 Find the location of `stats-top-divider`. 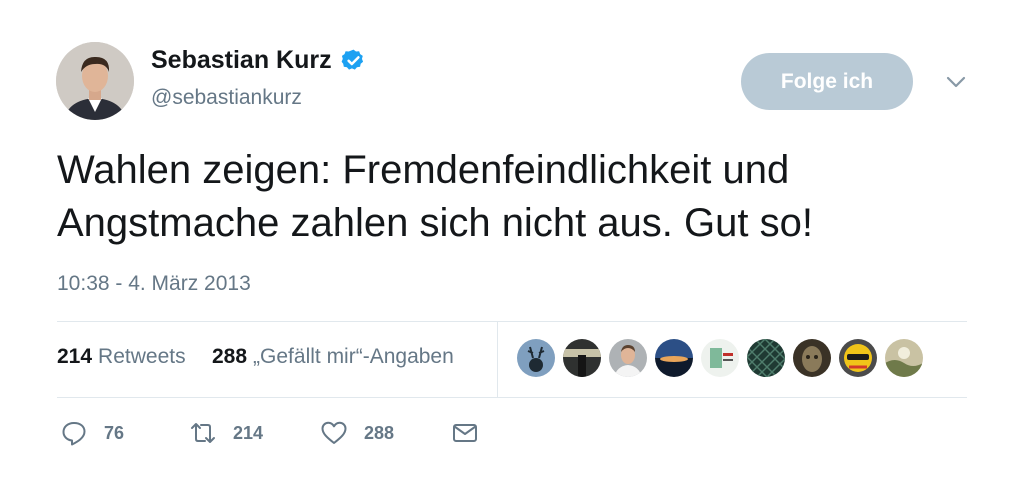

stats-top-divider is located at coordinates (512, 321).